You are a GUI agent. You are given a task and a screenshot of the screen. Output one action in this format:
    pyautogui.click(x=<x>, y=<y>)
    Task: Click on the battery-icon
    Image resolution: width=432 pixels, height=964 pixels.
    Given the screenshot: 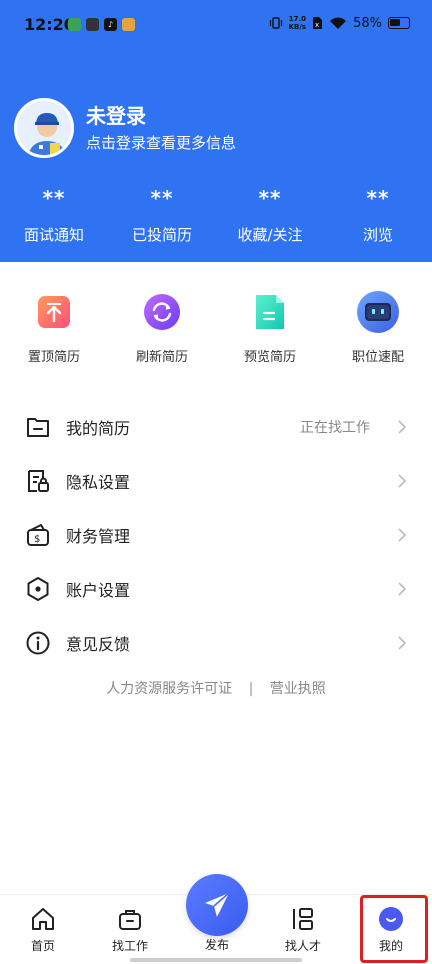 What is the action you would take?
    pyautogui.click(x=399, y=23)
    